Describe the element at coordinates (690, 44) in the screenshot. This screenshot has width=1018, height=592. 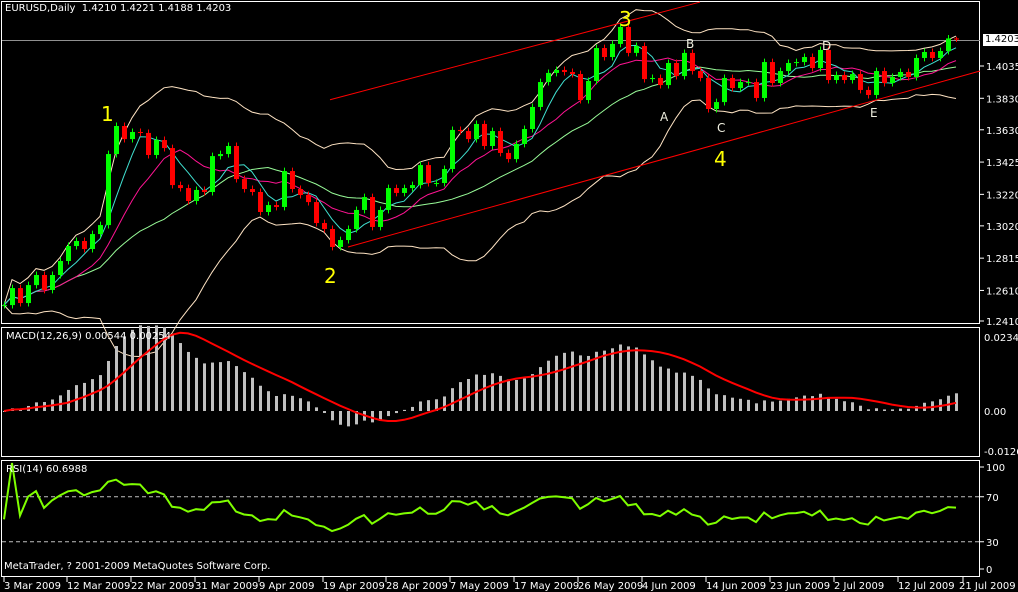
I see `wave-label-b: B` at that location.